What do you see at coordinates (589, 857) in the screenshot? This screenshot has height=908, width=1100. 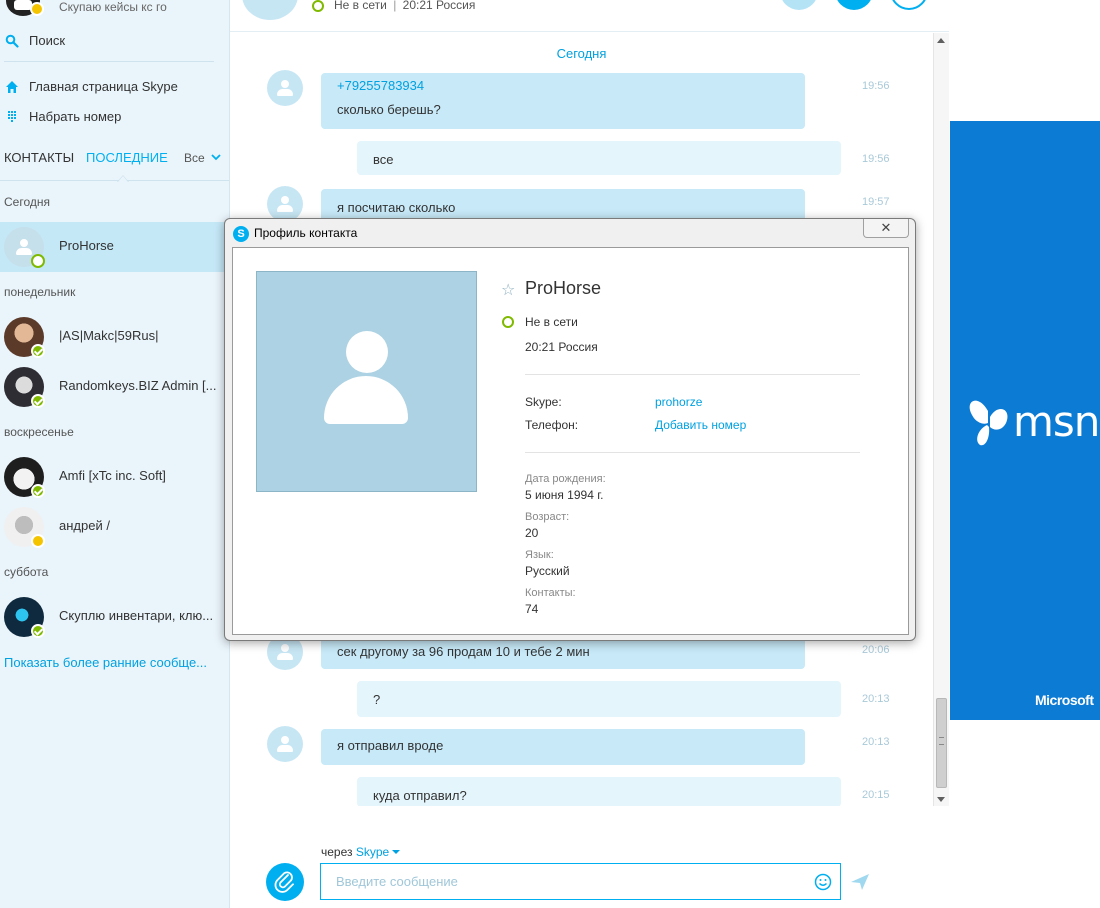 I see `composer: через Skype` at bounding box center [589, 857].